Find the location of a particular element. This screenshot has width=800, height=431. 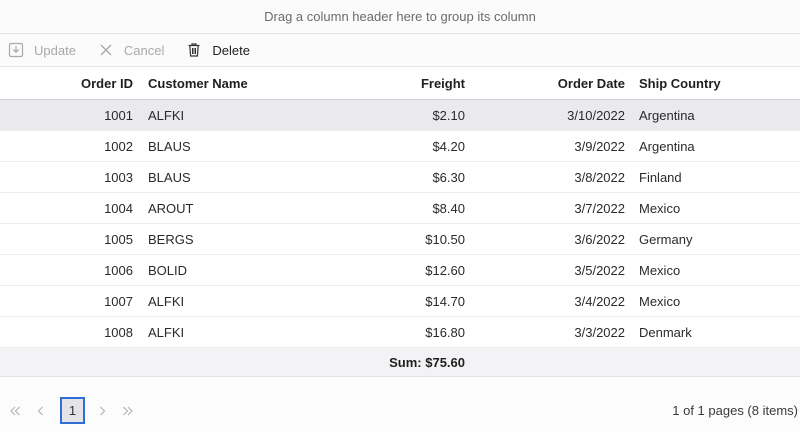

next-page-button is located at coordinates (102, 411).